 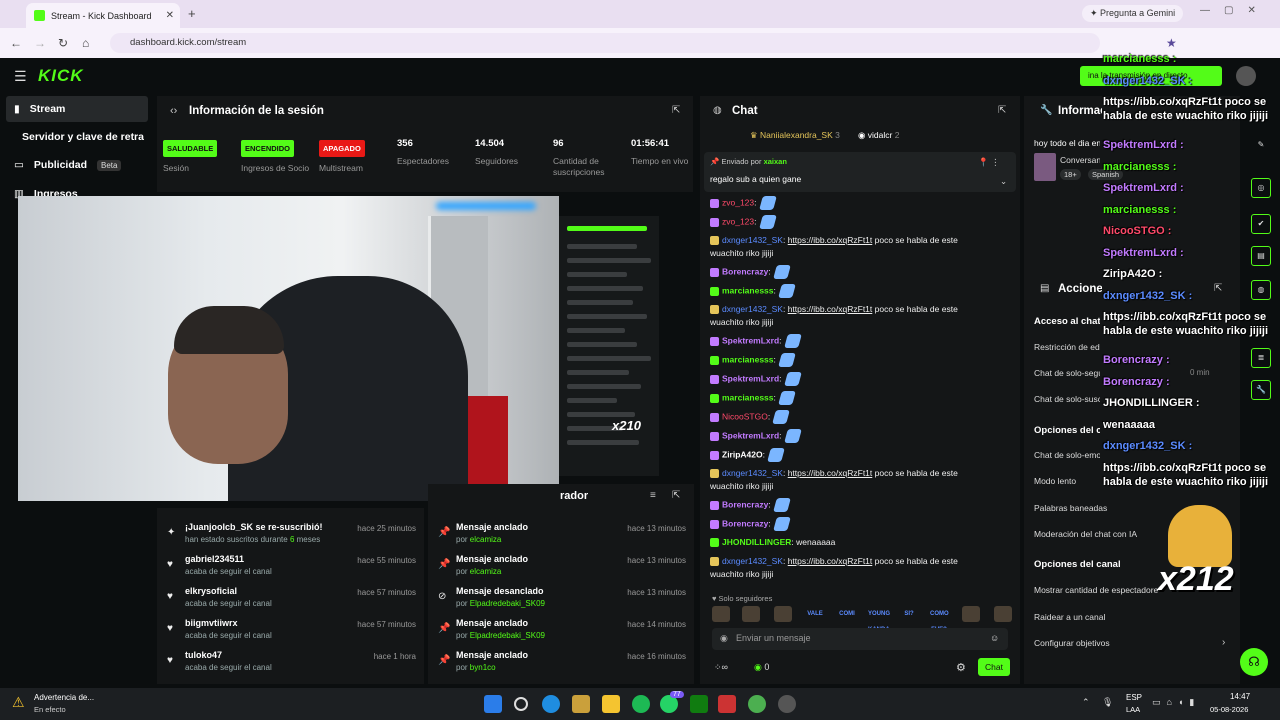 I want to click on list-icon: ≣, so click(x=1261, y=358).